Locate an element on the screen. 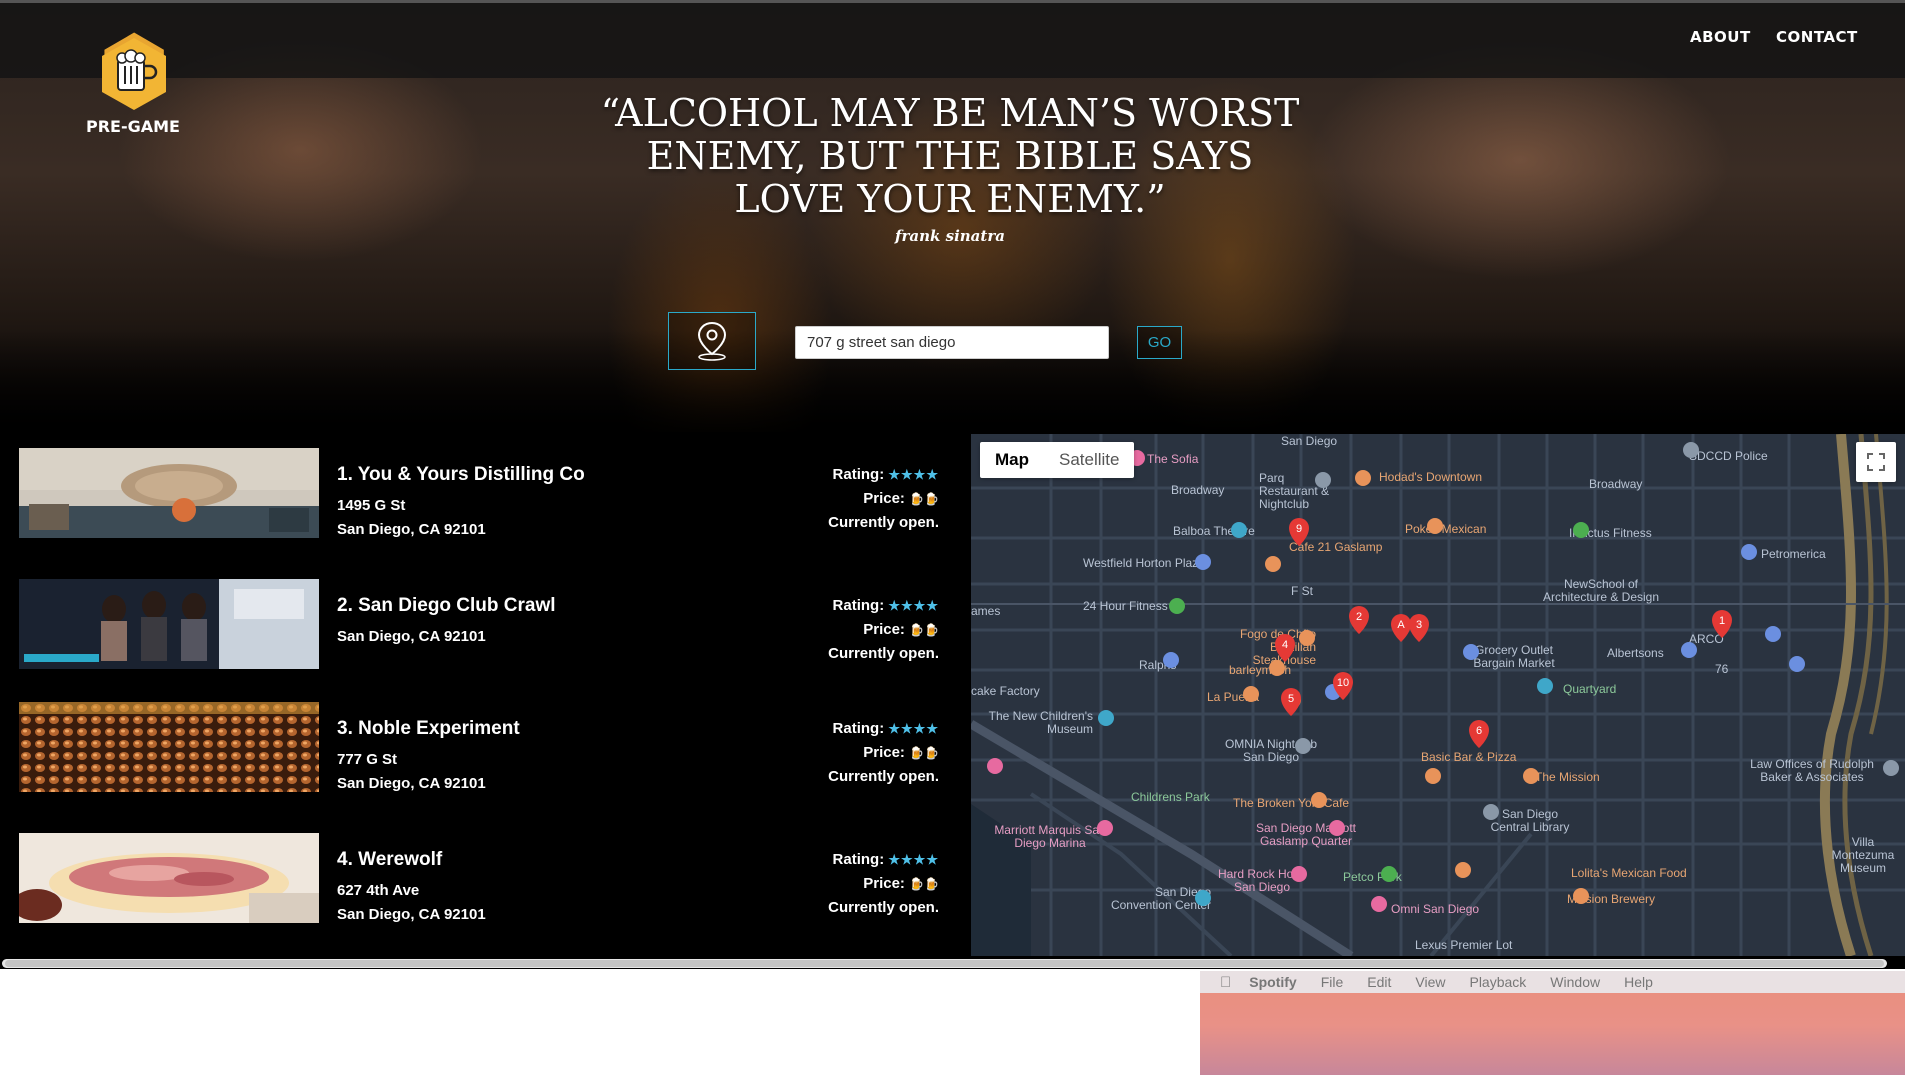 This screenshot has width=1905, height=1075. horizontal-scrollbar is located at coordinates (944, 963).